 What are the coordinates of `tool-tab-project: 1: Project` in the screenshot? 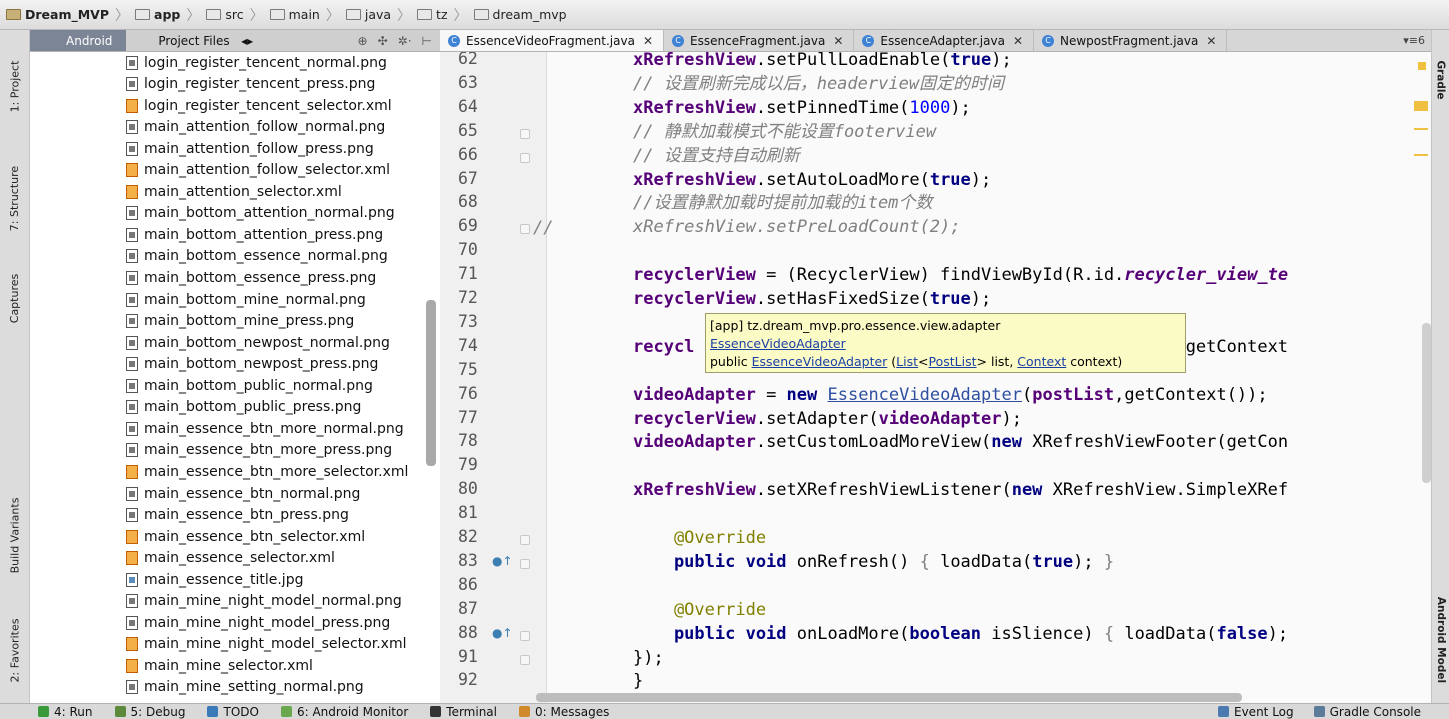 It's located at (15, 86).